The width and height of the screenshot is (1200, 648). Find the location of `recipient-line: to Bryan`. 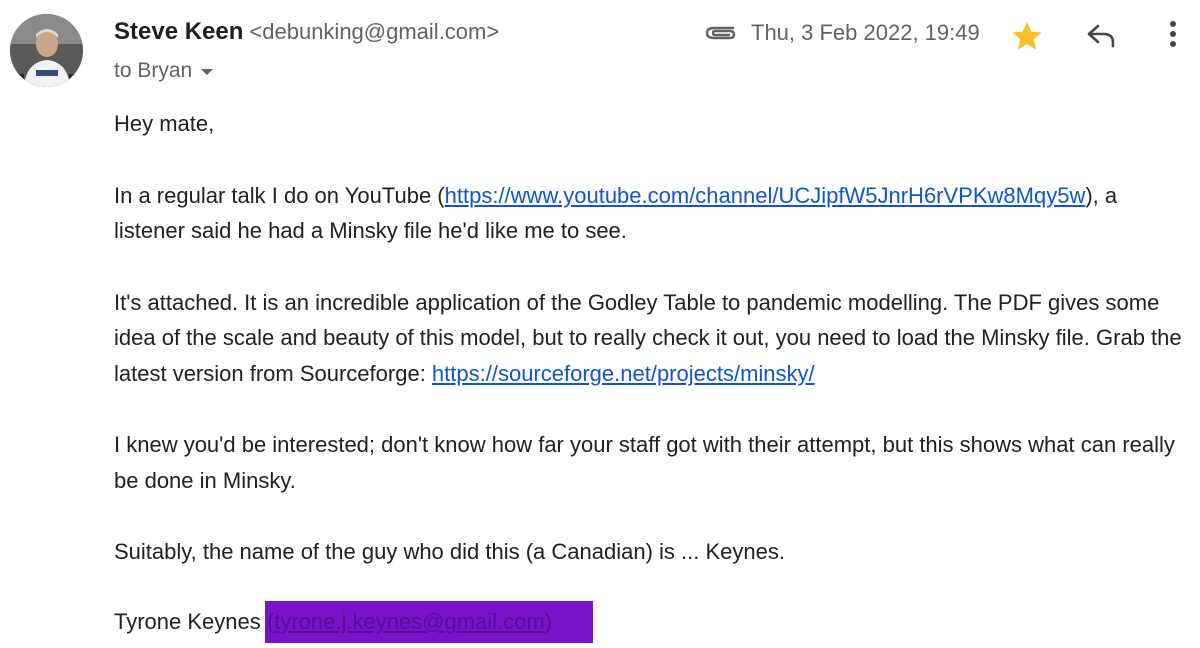

recipient-line: to Bryan is located at coordinates (164, 71).